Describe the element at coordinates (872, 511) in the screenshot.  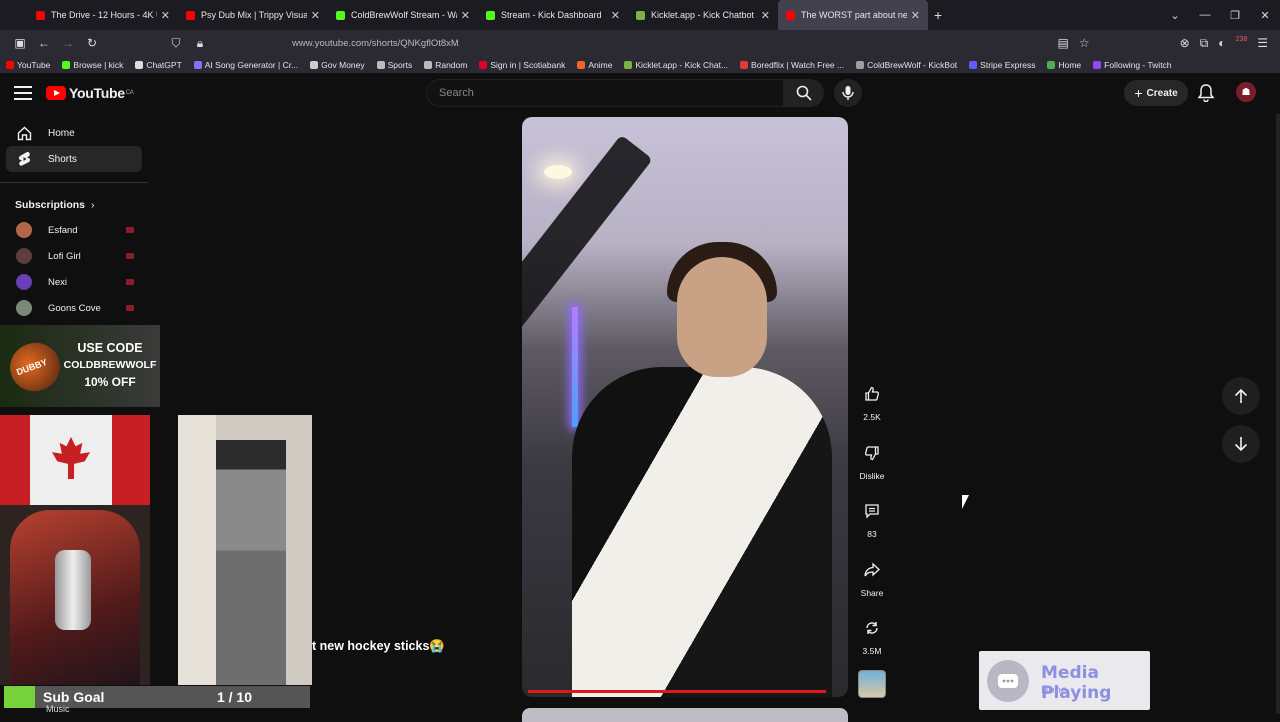
I see `comment-icon` at that location.